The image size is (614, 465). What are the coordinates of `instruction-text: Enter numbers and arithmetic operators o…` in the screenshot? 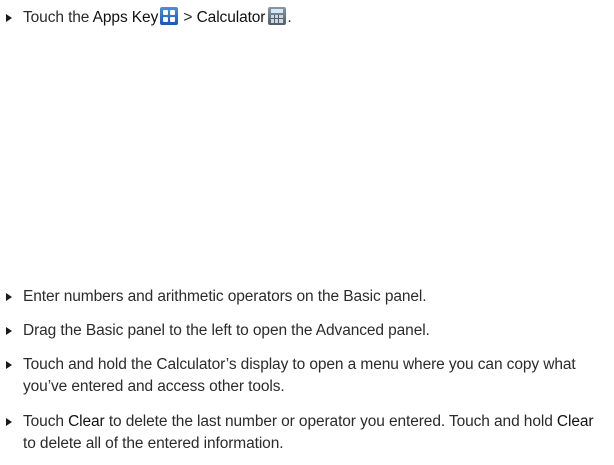 It's located at (225, 296).